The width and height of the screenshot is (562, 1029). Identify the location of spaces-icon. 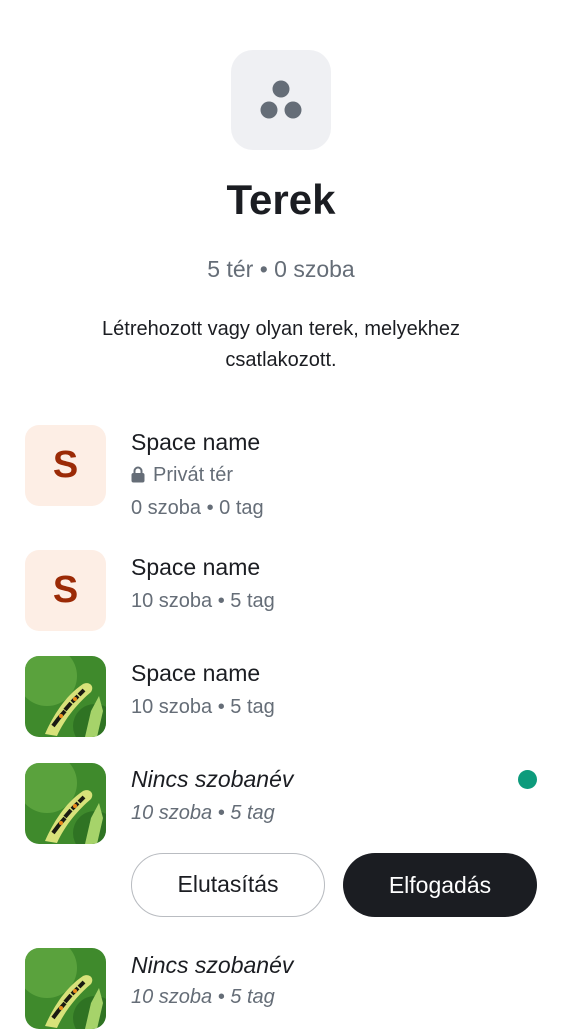
(281, 100).